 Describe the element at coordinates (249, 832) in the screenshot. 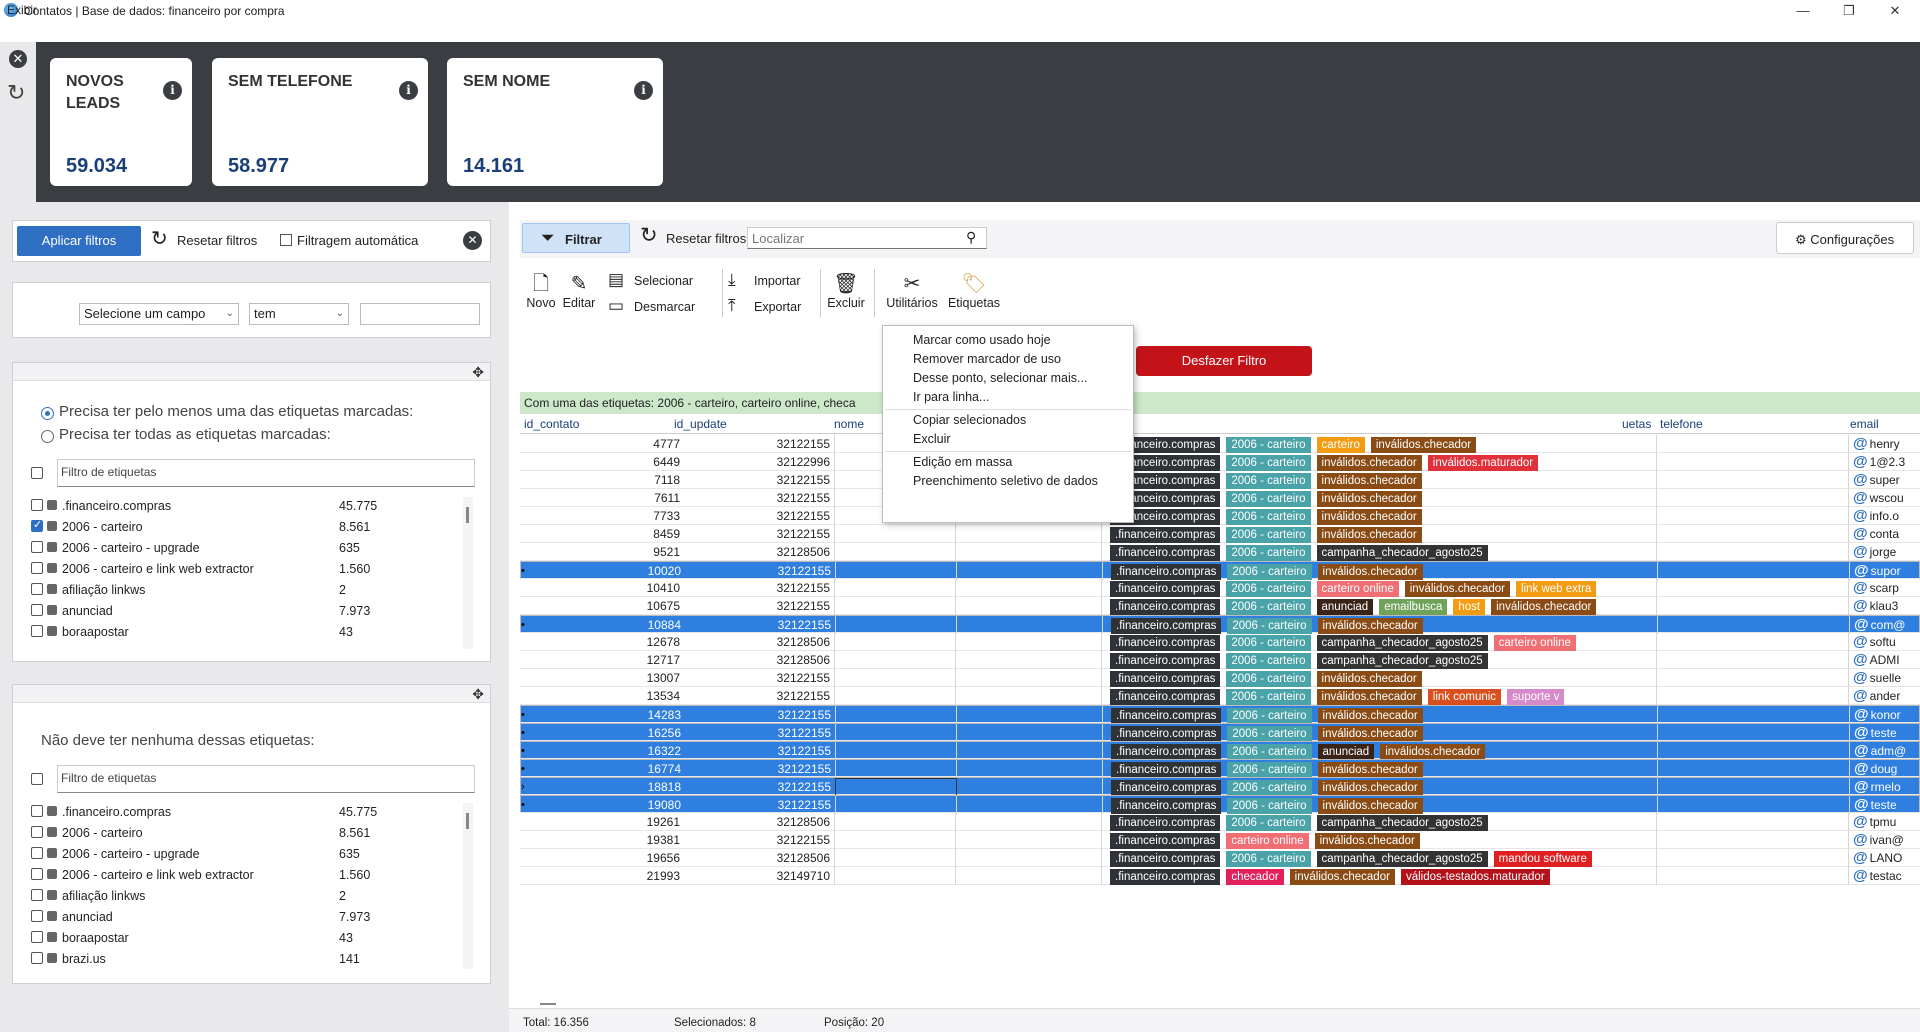

I see `tag-list-item: 2006 - carteiro 8.561` at that location.